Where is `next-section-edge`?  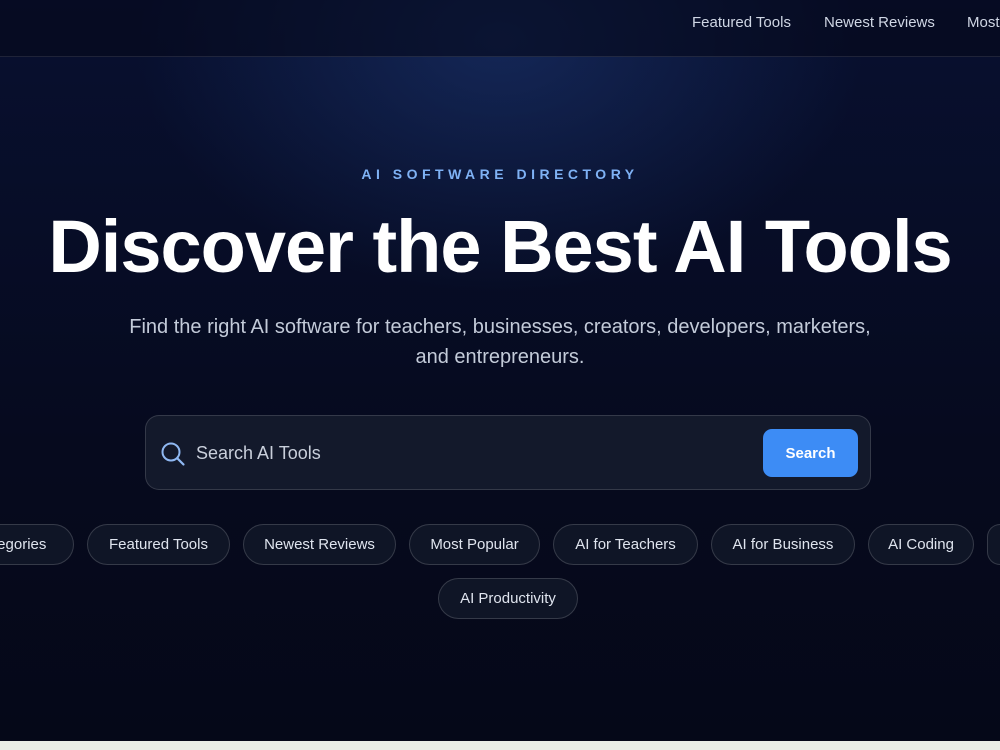 next-section-edge is located at coordinates (500, 745).